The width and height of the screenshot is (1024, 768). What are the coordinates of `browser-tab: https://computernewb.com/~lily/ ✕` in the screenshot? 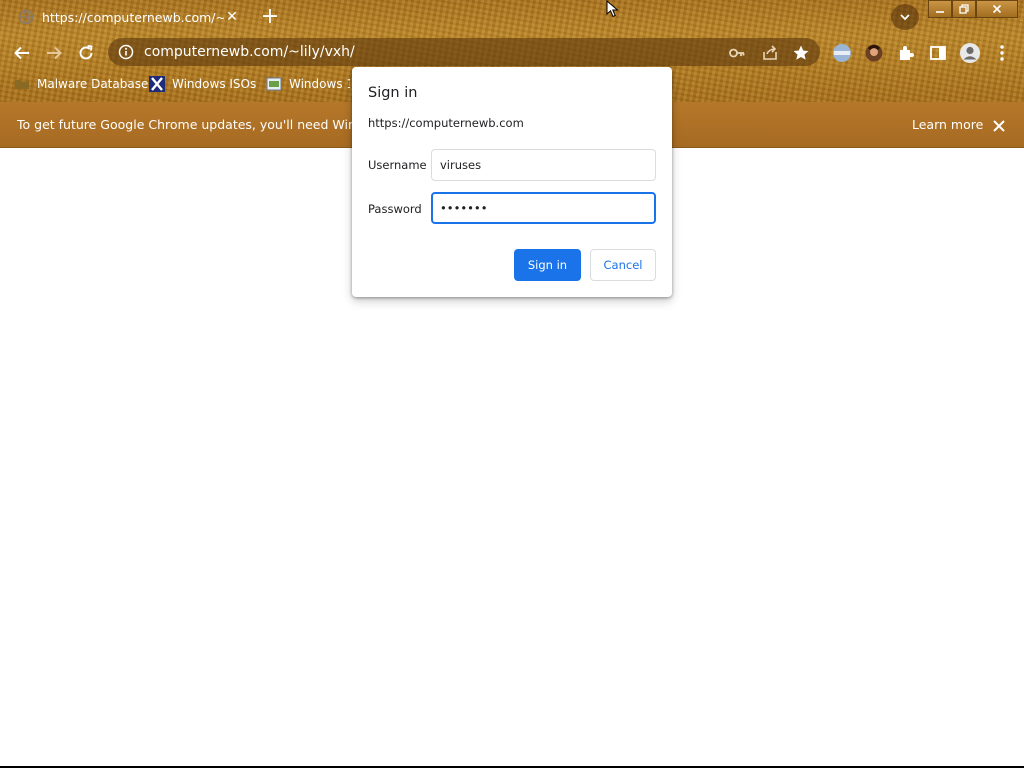 It's located at (129, 17).